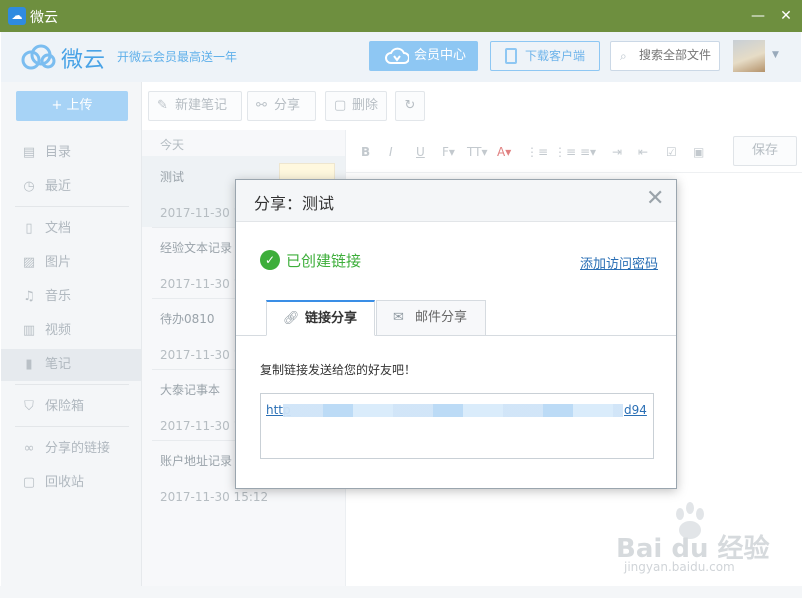 Image resolution: width=802 pixels, height=598 pixels. I want to click on share-link-field: http d94, so click(457, 426).